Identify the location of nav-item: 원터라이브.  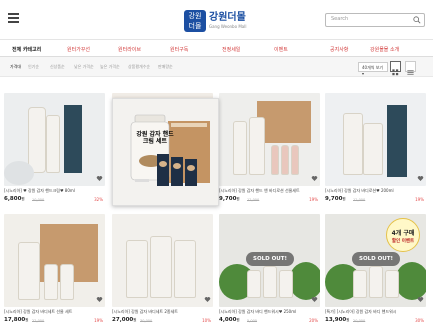
(129, 49).